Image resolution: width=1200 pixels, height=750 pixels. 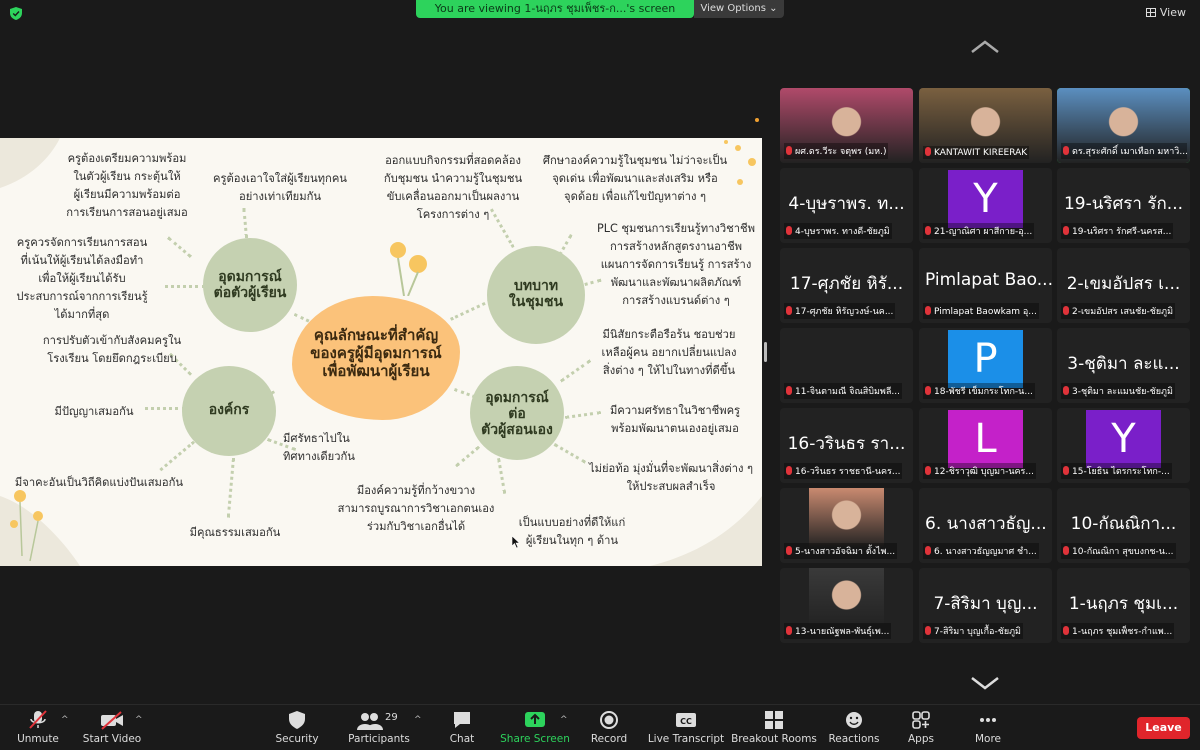 What do you see at coordinates (739, 9) in the screenshot?
I see `view-options-button: View Options ⌄` at bounding box center [739, 9].